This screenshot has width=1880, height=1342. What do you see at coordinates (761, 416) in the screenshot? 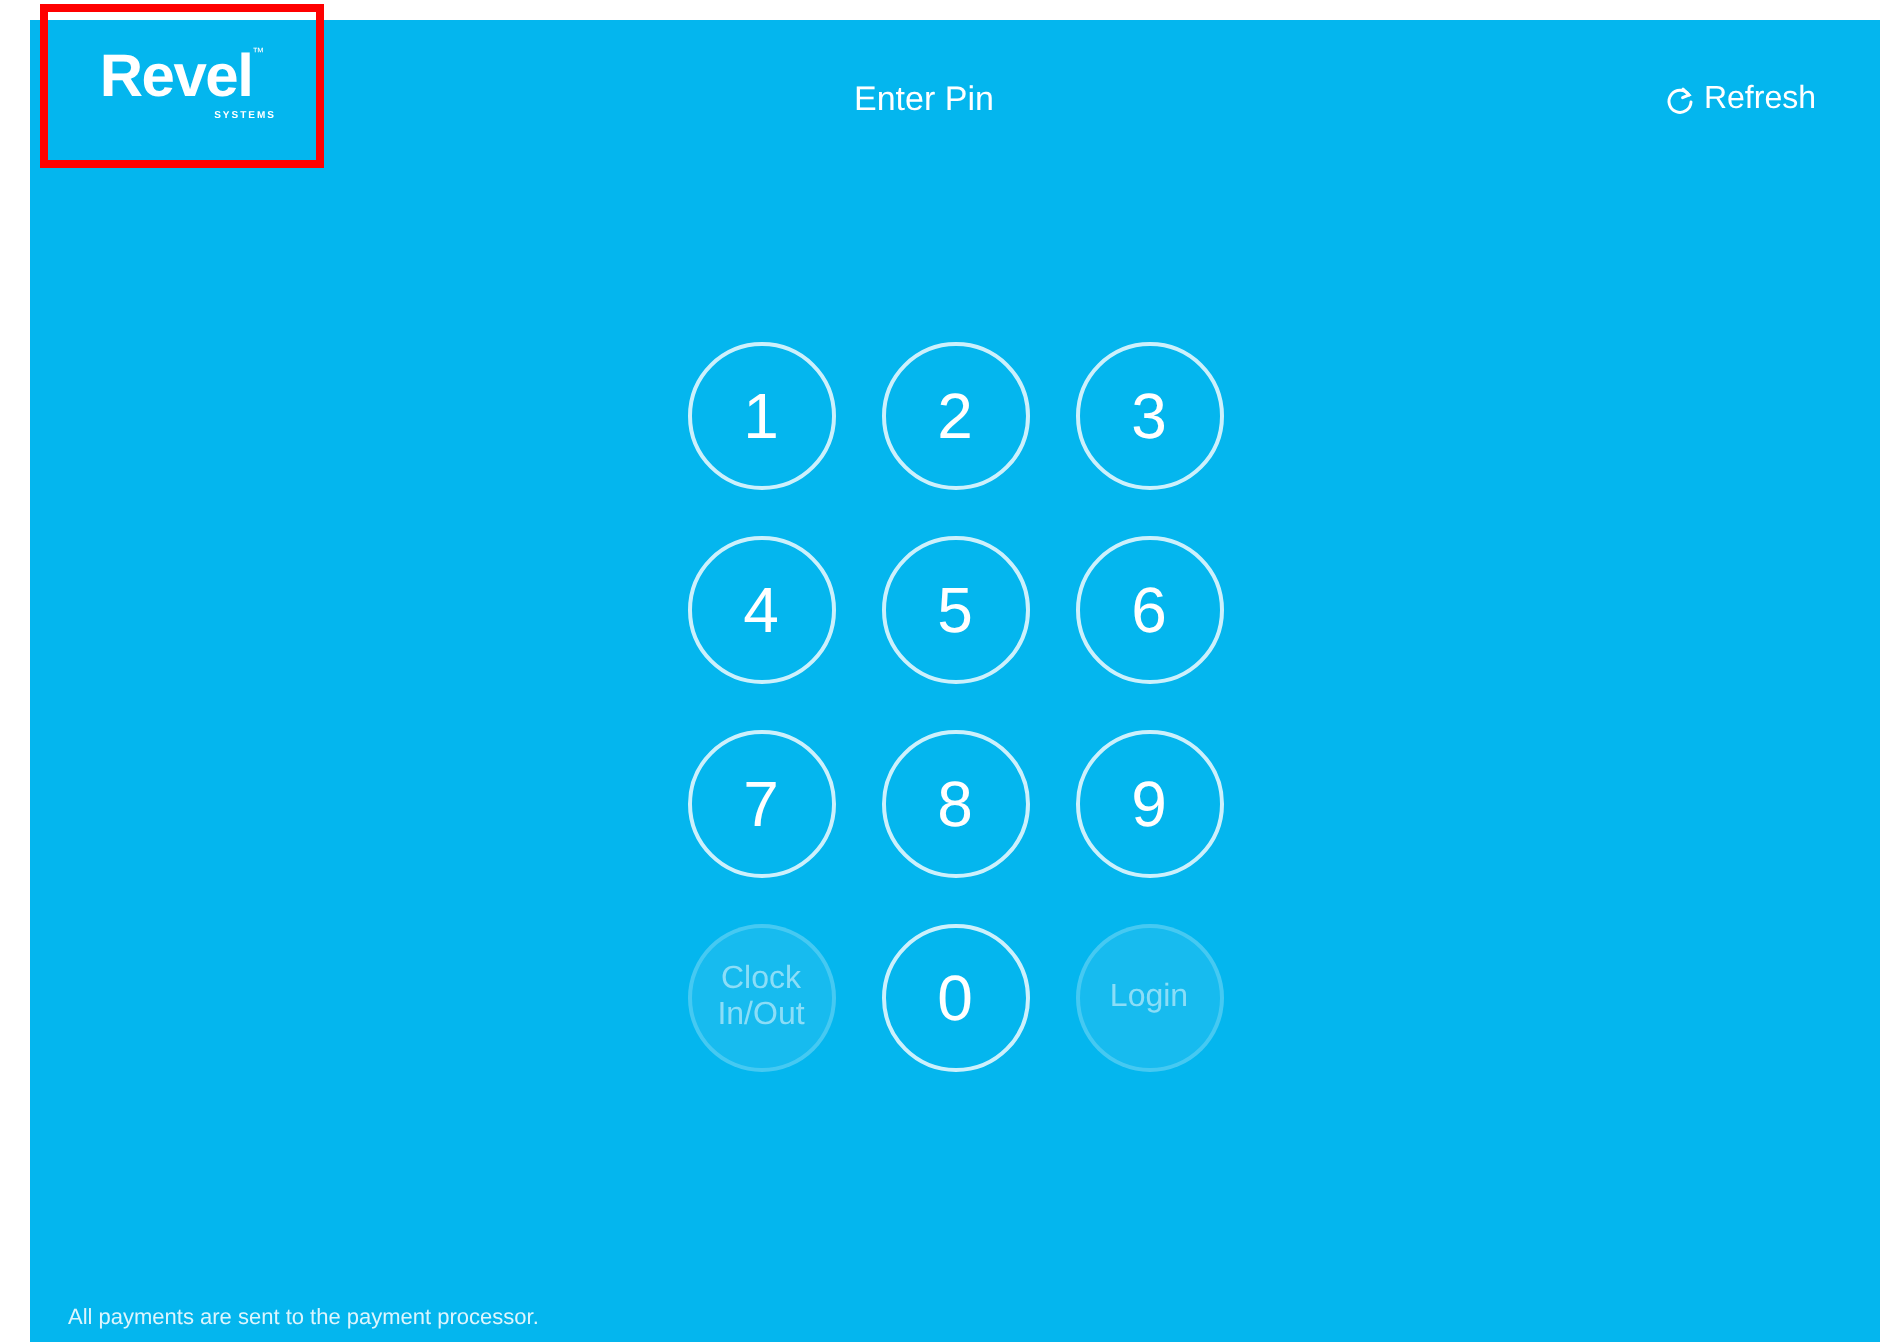
I see `keypad-key: 1` at bounding box center [761, 416].